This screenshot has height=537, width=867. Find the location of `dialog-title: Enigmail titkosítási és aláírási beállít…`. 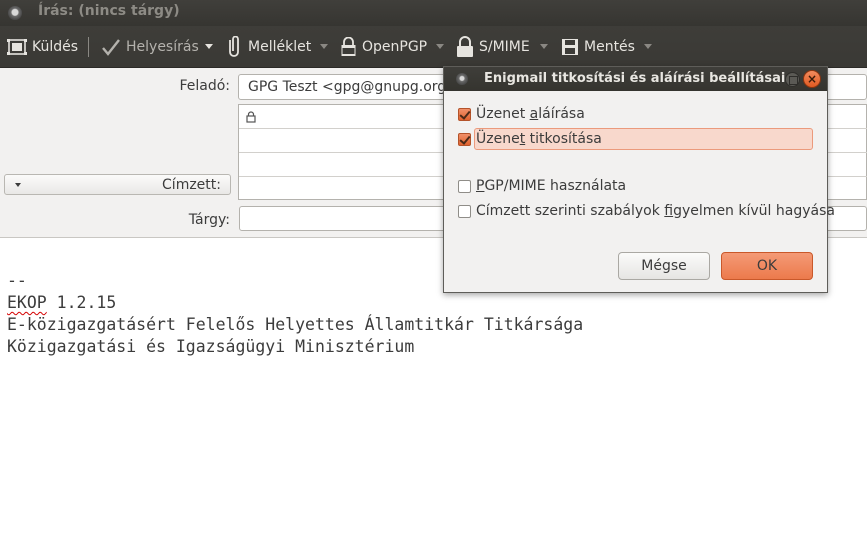

dialog-title: Enigmail titkosítási és aláírási beállít… is located at coordinates (635, 78).